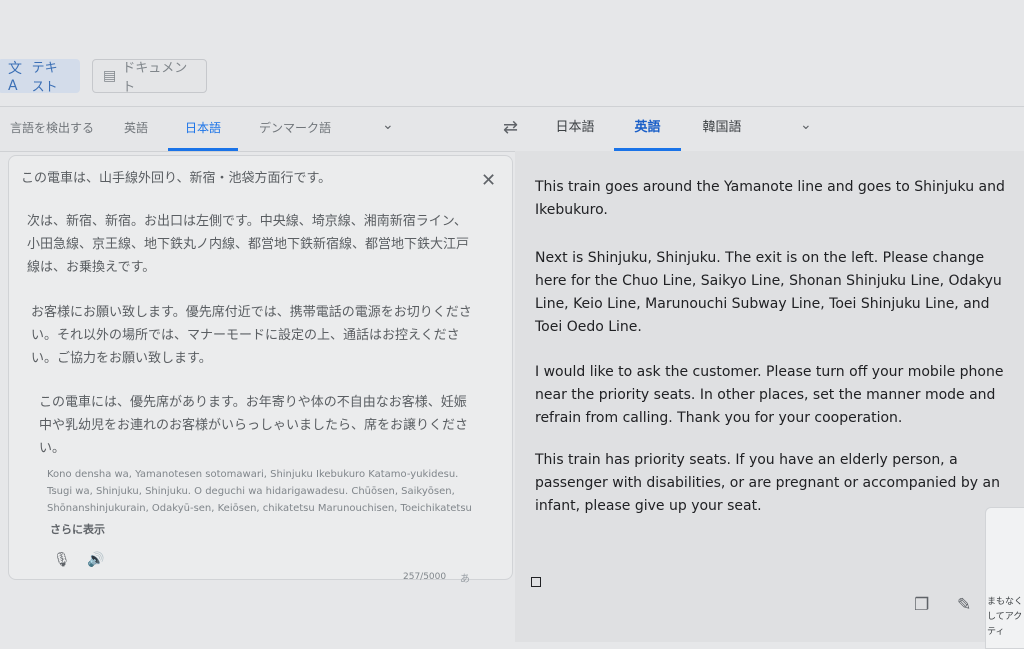 This screenshot has width=1024, height=649. Describe the element at coordinates (921, 605) in the screenshot. I see `copy-icon: ❐` at that location.